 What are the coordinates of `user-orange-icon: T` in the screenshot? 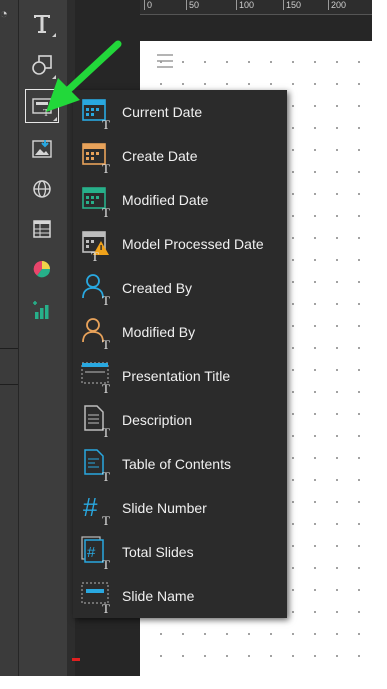 It's located at (96, 334).